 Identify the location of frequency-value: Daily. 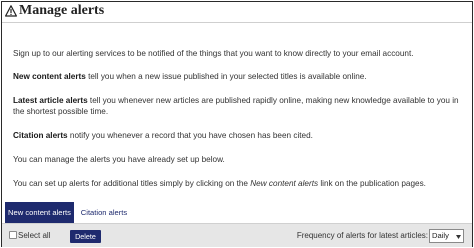
(440, 235).